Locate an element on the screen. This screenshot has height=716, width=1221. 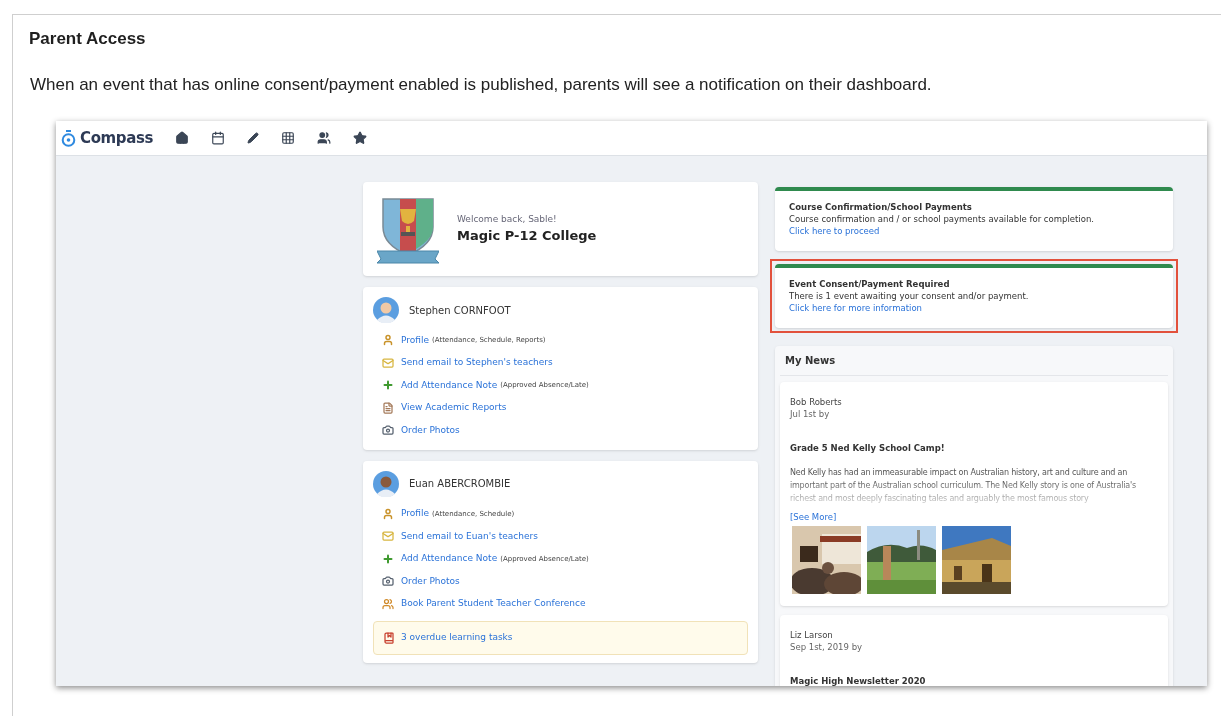
see-more-link: [See More] is located at coordinates (813, 517).